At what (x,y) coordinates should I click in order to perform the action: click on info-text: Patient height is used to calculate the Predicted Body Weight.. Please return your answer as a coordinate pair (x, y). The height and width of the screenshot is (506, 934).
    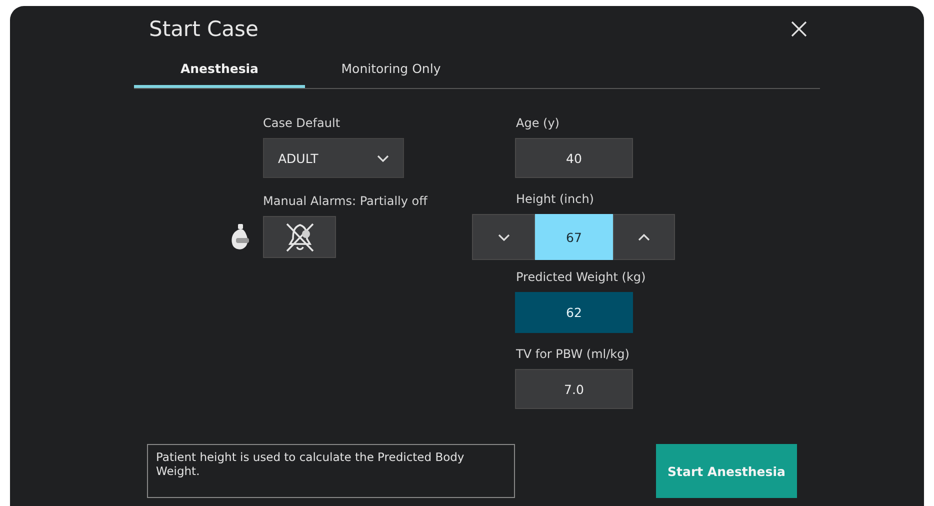
    Looking at the image, I should click on (331, 471).